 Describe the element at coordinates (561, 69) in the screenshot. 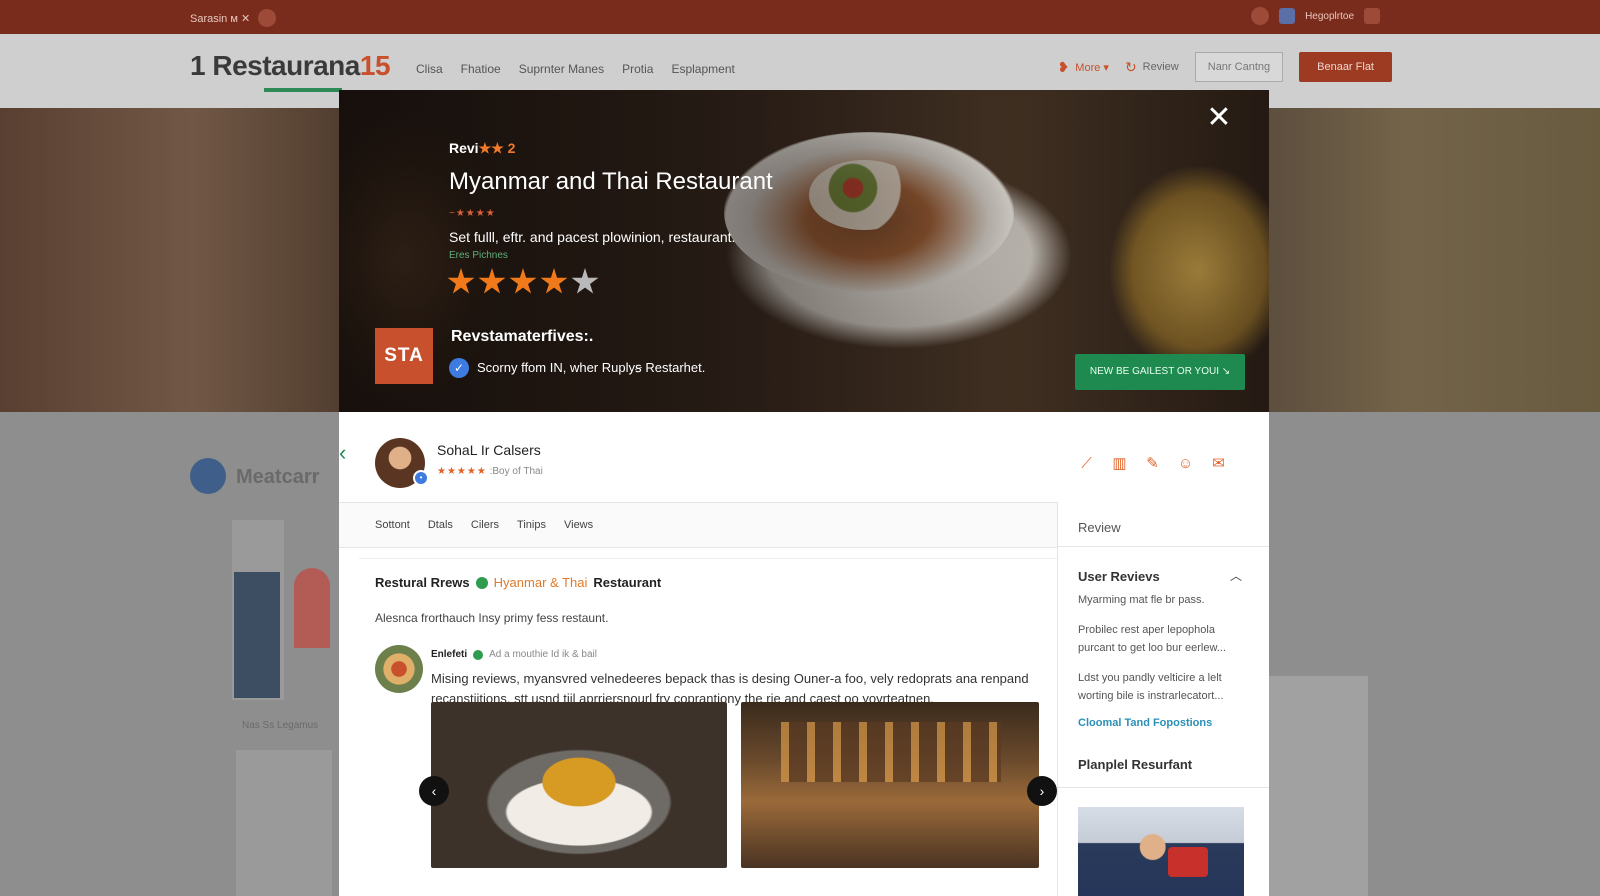

I see `nav-link: Suprnter Manes` at that location.